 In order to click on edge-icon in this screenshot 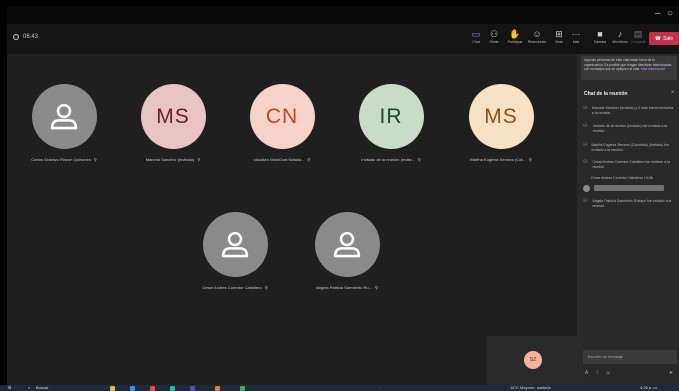, I will do `click(132, 388)`.